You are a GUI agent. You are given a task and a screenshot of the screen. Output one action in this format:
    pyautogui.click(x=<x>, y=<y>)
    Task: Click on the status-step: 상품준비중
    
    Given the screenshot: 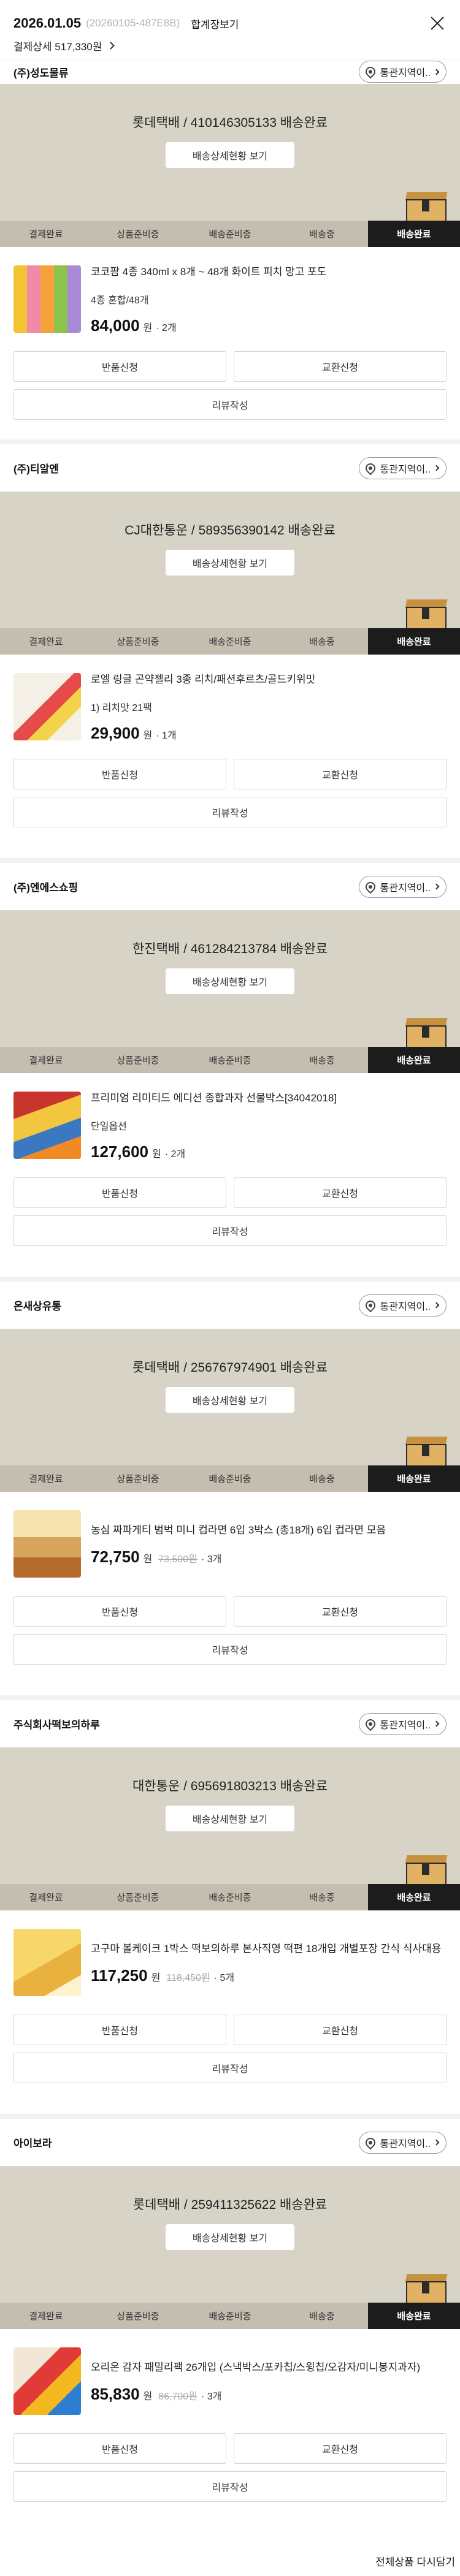 What is the action you would take?
    pyautogui.click(x=138, y=2316)
    